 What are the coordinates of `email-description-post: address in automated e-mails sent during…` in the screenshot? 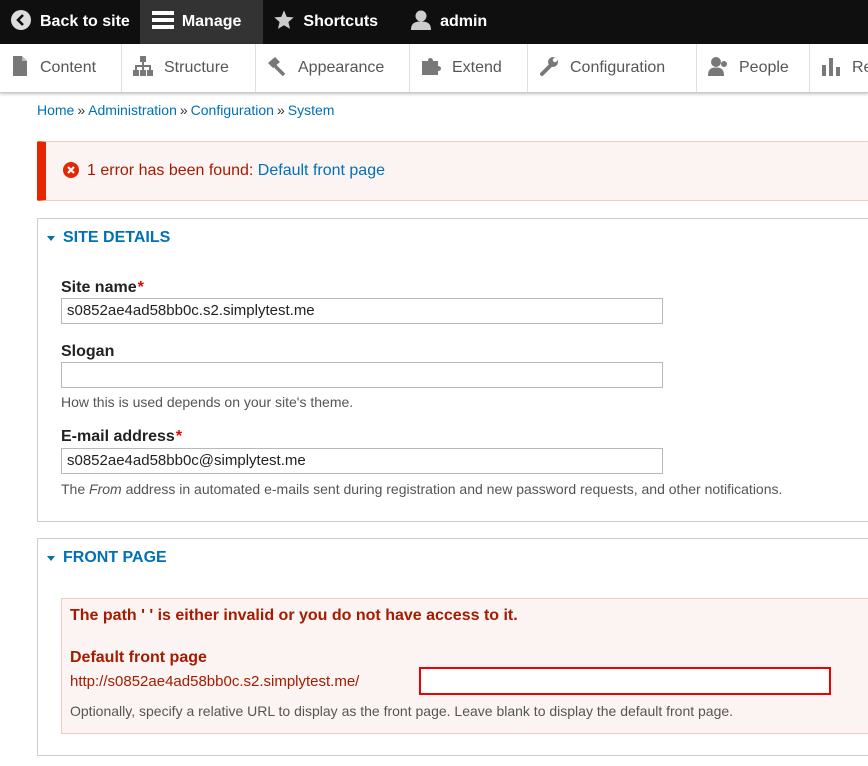 It's located at (454, 489).